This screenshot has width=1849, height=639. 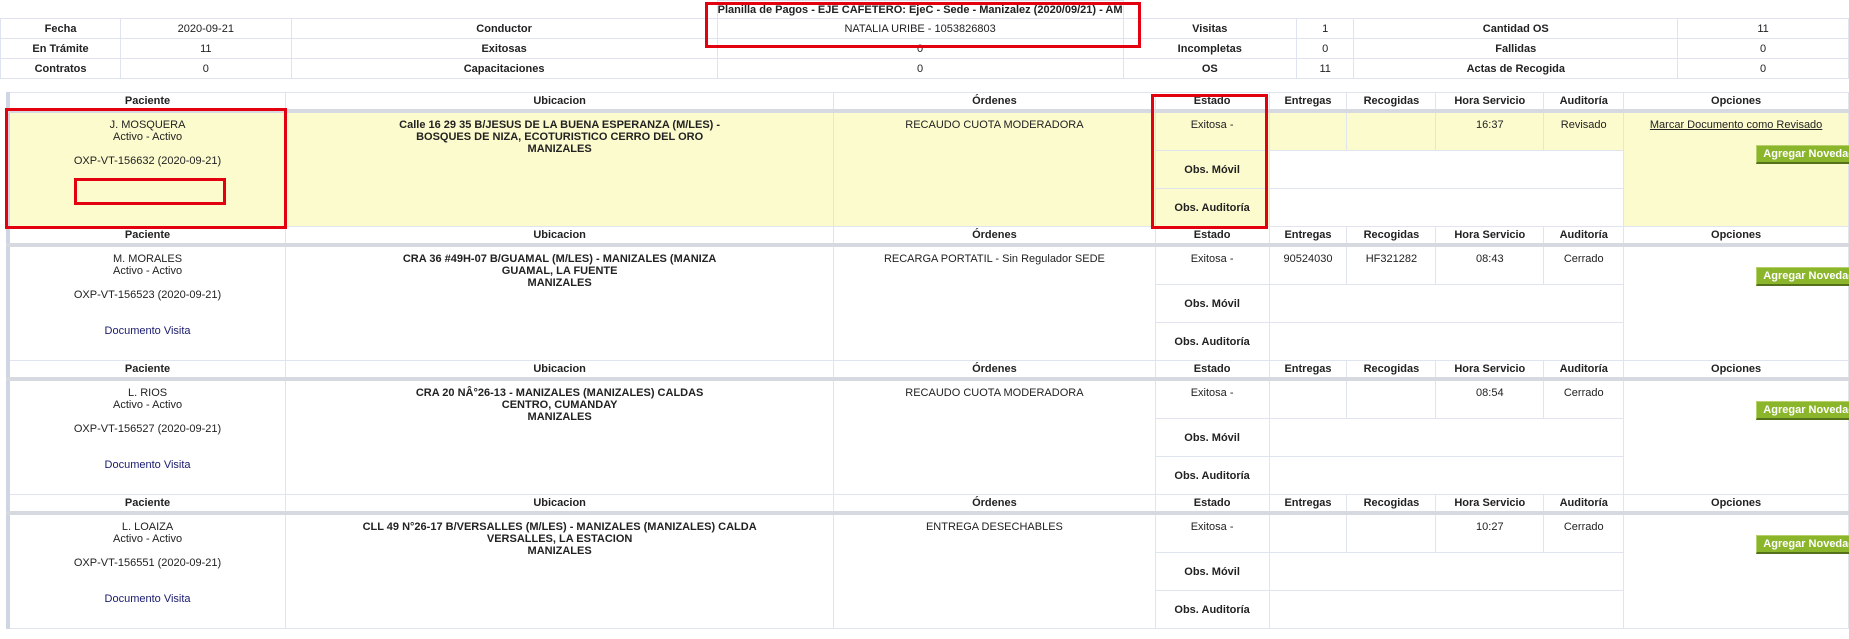 I want to click on cantidad-os-label: Cantidad OS, so click(x=1516, y=28).